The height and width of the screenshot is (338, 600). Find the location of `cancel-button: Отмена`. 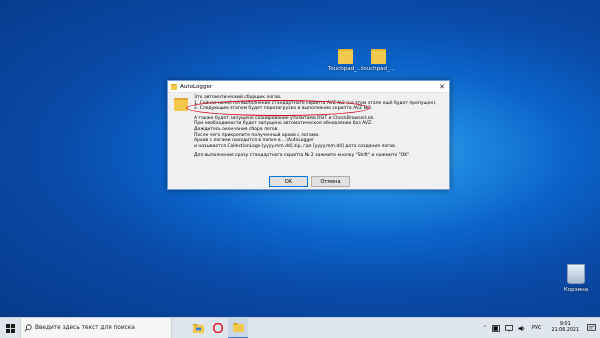

cancel-button: Отмена is located at coordinates (330, 181).